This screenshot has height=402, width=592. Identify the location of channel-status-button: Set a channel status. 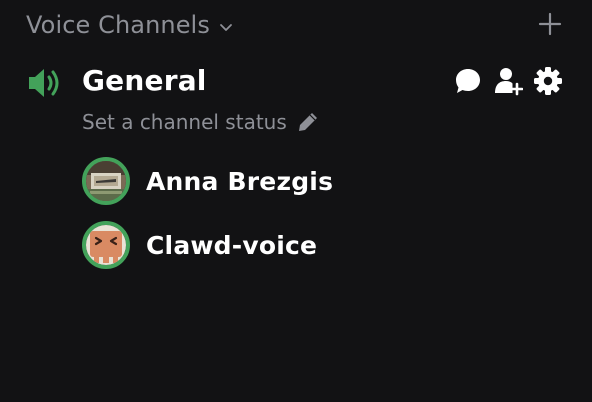
(200, 122).